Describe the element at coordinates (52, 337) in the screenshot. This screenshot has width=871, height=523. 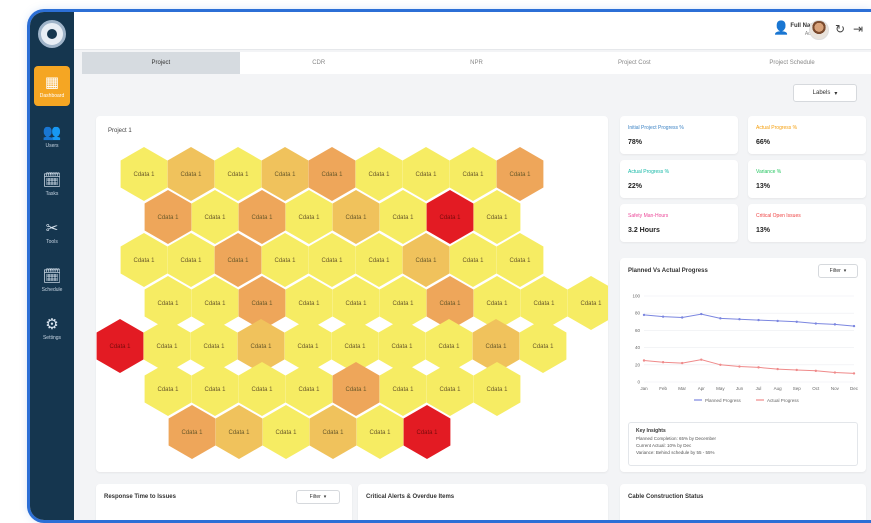
I see `sidebar-item-label: Settings` at that location.